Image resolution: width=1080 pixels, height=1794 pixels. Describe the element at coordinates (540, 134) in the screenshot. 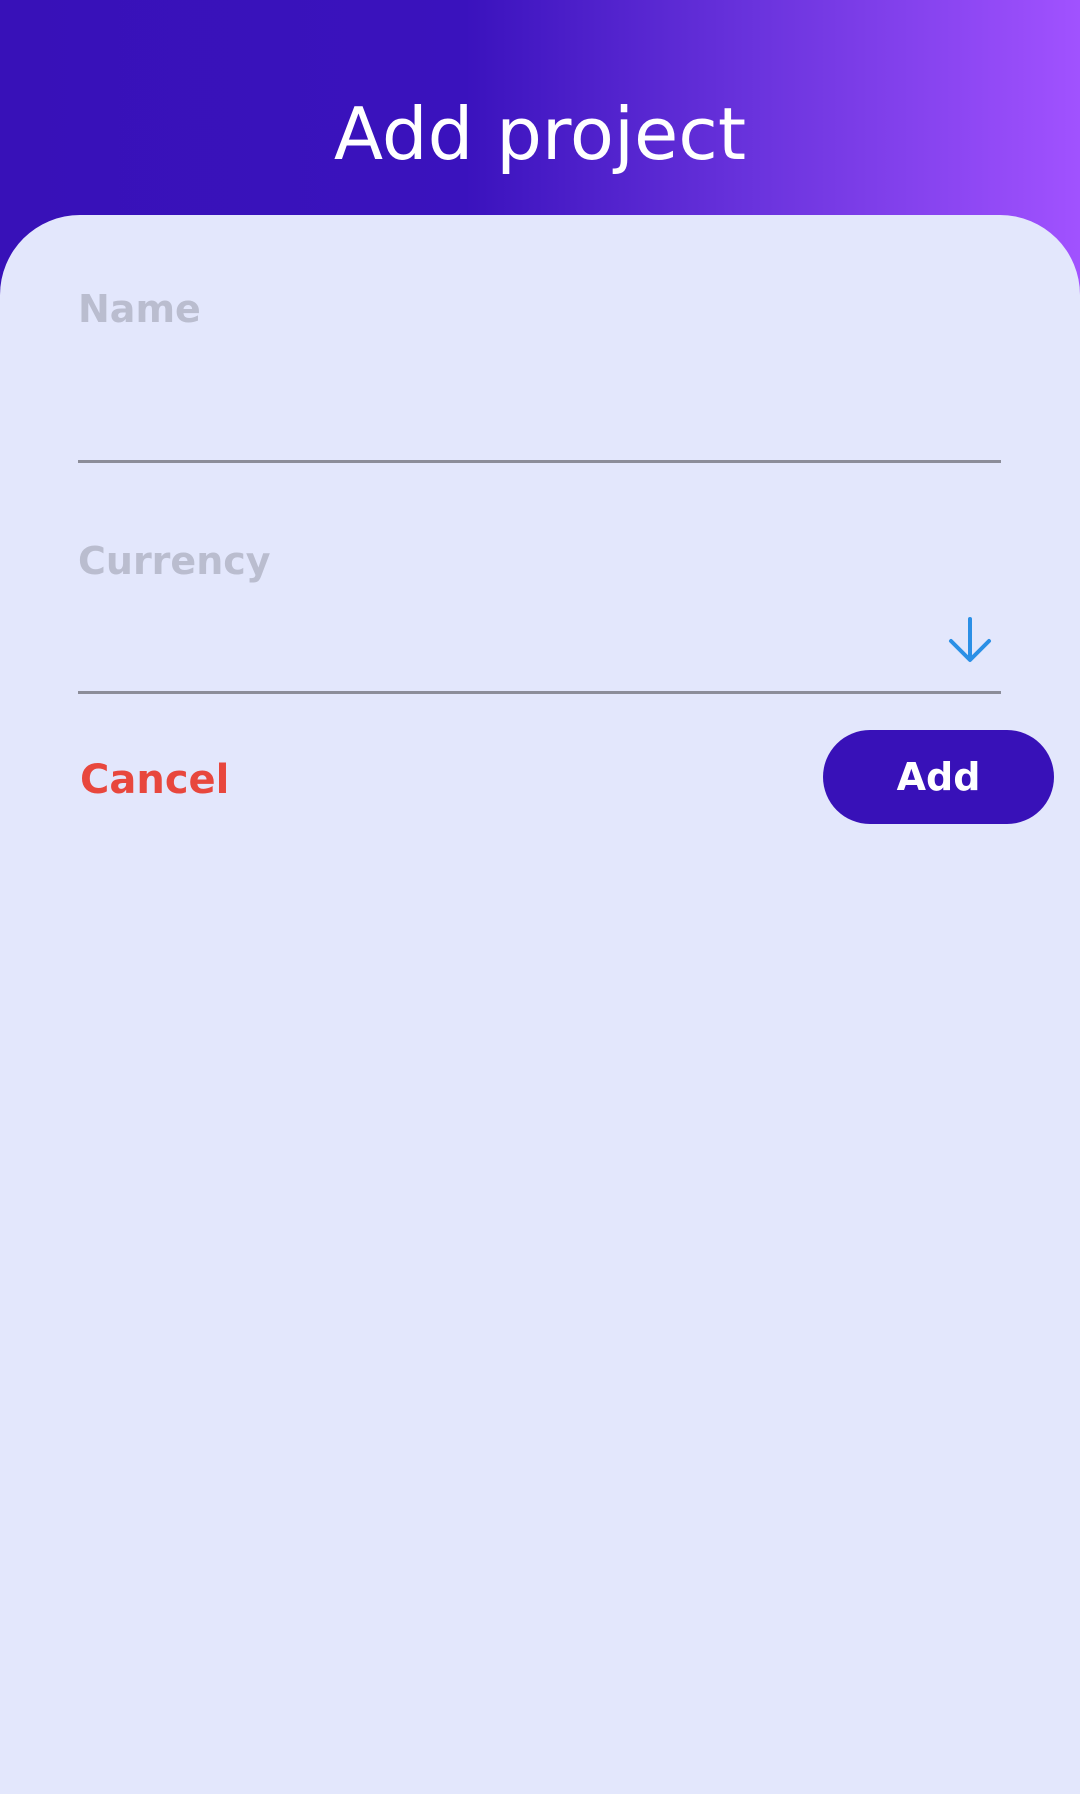

I see `page-title: Add project` at that location.